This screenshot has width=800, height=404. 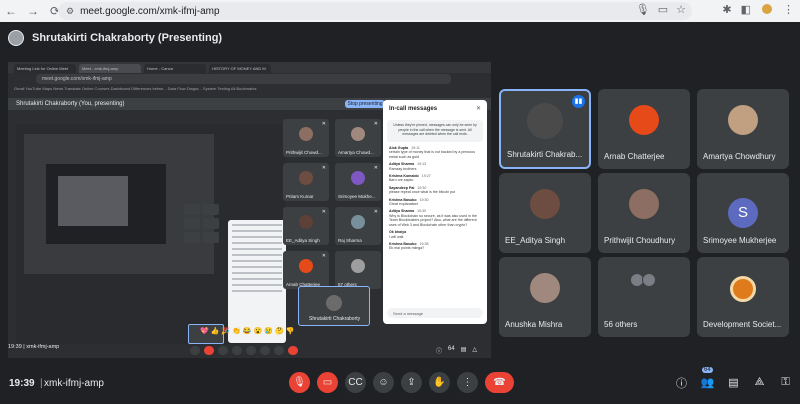 I want to click on participant-name: EE_Aditya Singh, so click(x=535, y=240).